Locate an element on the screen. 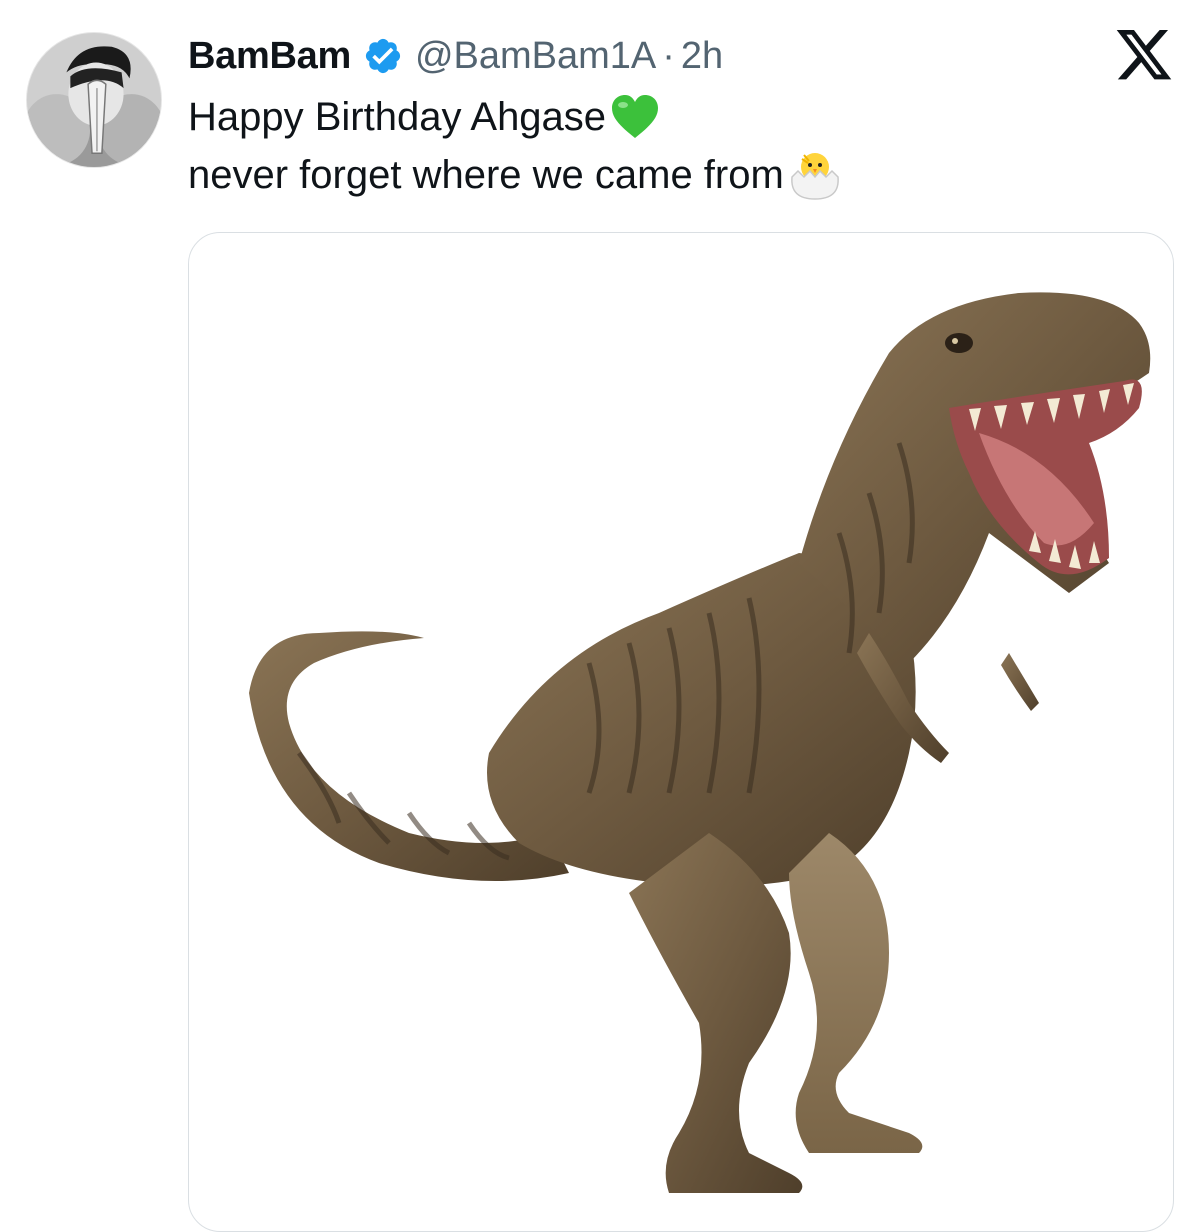 The image size is (1200, 1232). profile-photo-icon is located at coordinates (94, 100).